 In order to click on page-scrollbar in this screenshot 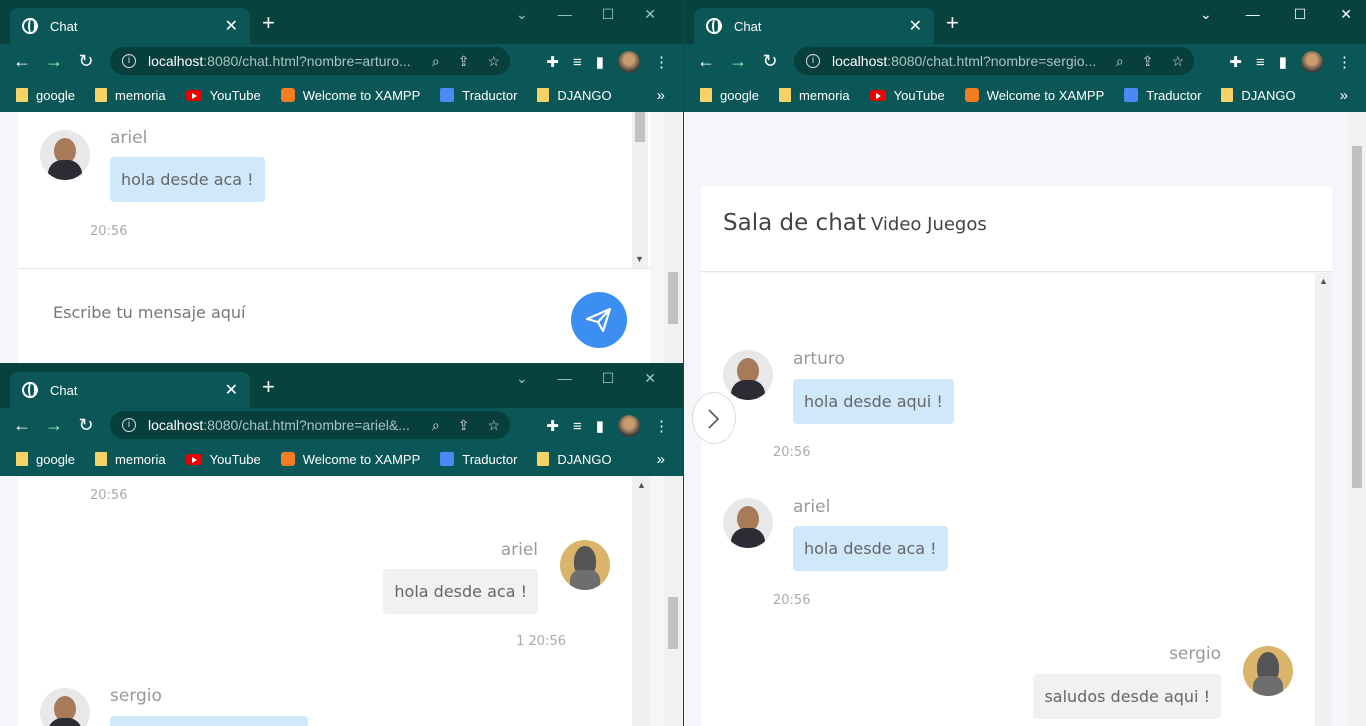, I will do `click(673, 237)`.